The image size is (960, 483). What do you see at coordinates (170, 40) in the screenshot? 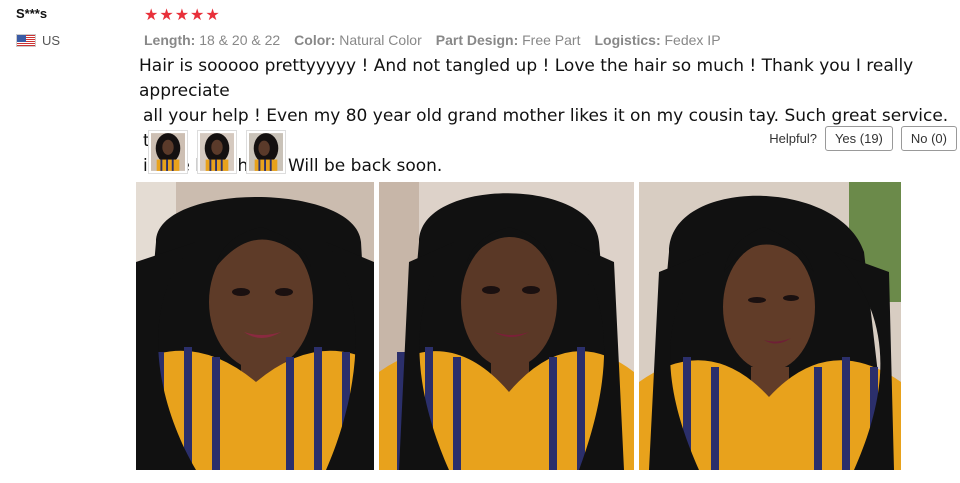
I see `attribute-key: Length:` at bounding box center [170, 40].